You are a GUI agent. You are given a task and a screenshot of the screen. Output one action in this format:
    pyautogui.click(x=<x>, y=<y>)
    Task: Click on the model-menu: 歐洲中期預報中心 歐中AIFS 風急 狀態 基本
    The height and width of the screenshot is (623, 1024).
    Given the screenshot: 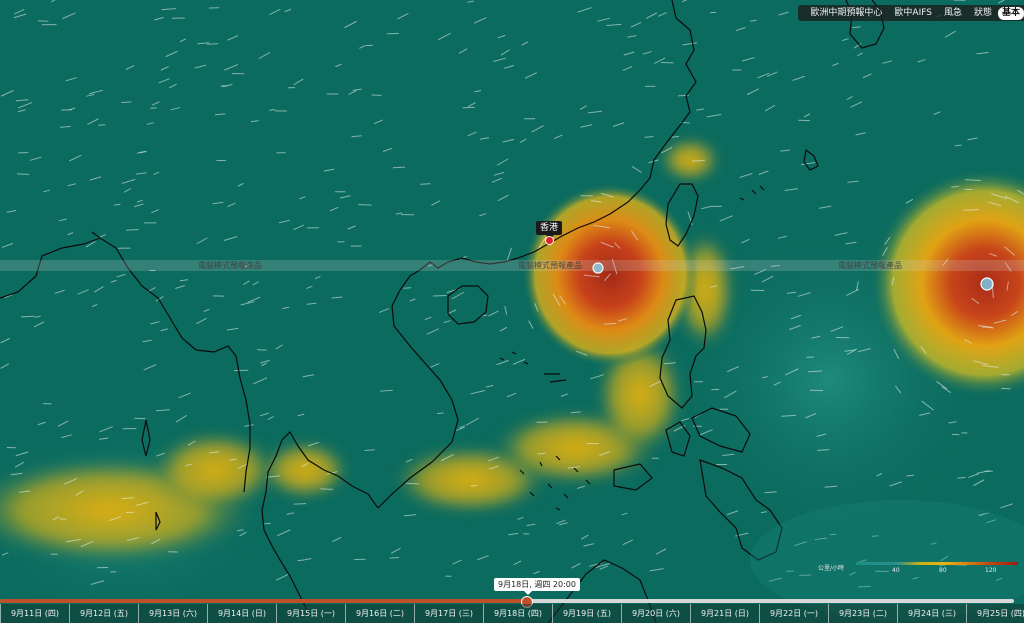 What is the action you would take?
    pyautogui.click(x=911, y=13)
    